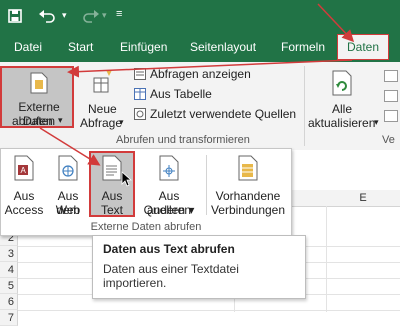 The height and width of the screenshot is (326, 400). I want to click on arrow-to-daten-tab, so click(336, 23).